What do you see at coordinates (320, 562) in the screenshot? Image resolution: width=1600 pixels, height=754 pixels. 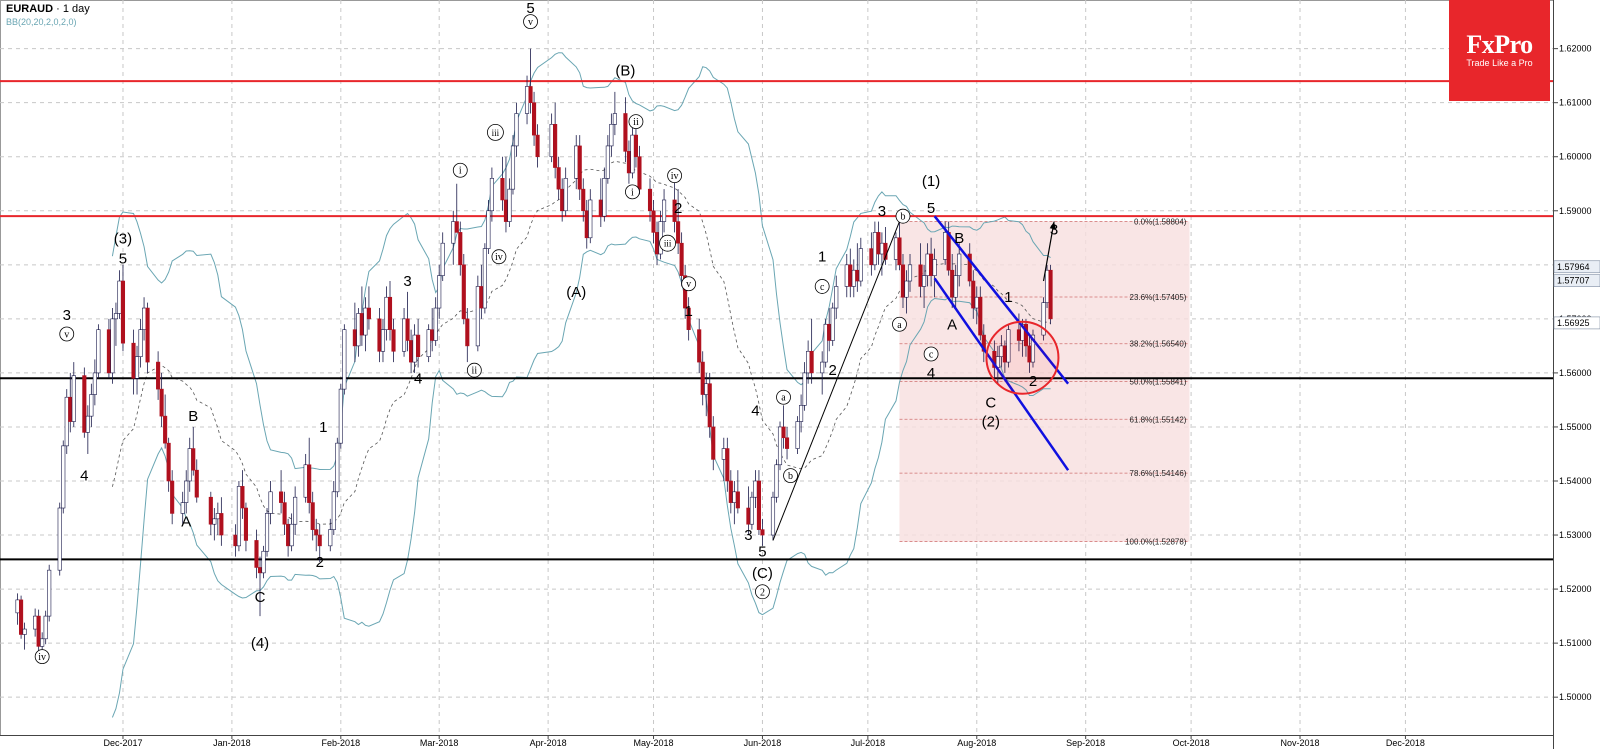 I see `wave-label-text: 2` at bounding box center [320, 562].